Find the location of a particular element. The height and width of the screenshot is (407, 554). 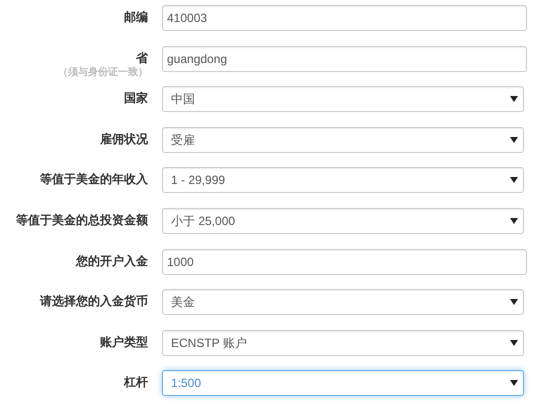

select-field: 受雇 is located at coordinates (343, 139).